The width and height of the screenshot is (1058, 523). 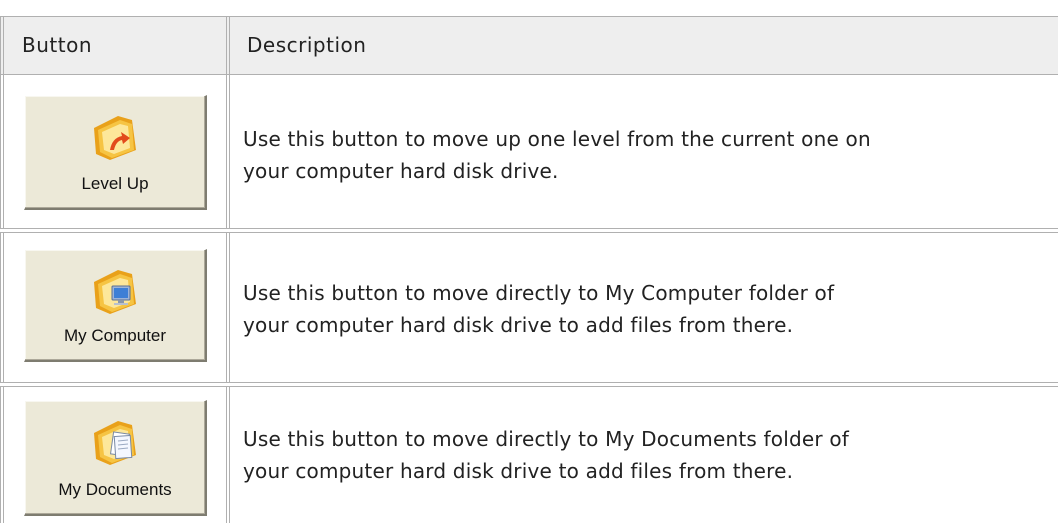 I want to click on my-computer-button: My Computer, so click(x=115, y=305).